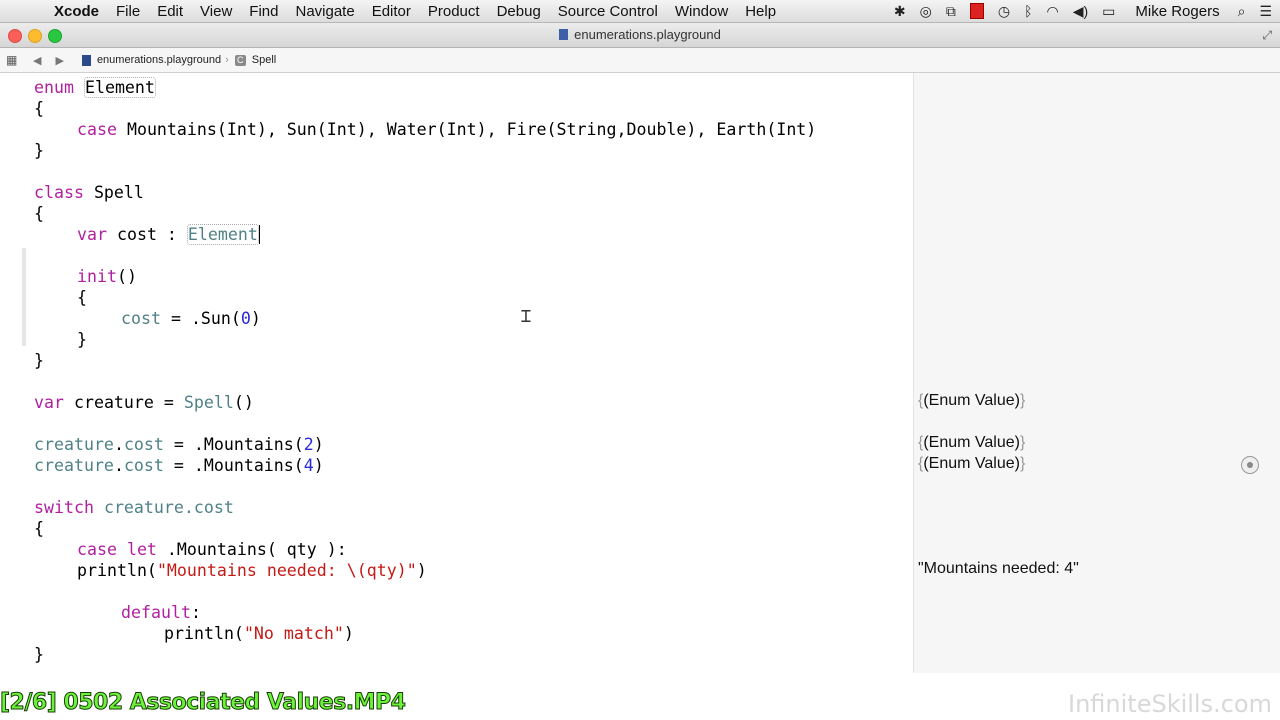 Image resolution: width=1280 pixels, height=720 pixels. Describe the element at coordinates (195, 612) in the screenshot. I see `code-text: :` at that location.